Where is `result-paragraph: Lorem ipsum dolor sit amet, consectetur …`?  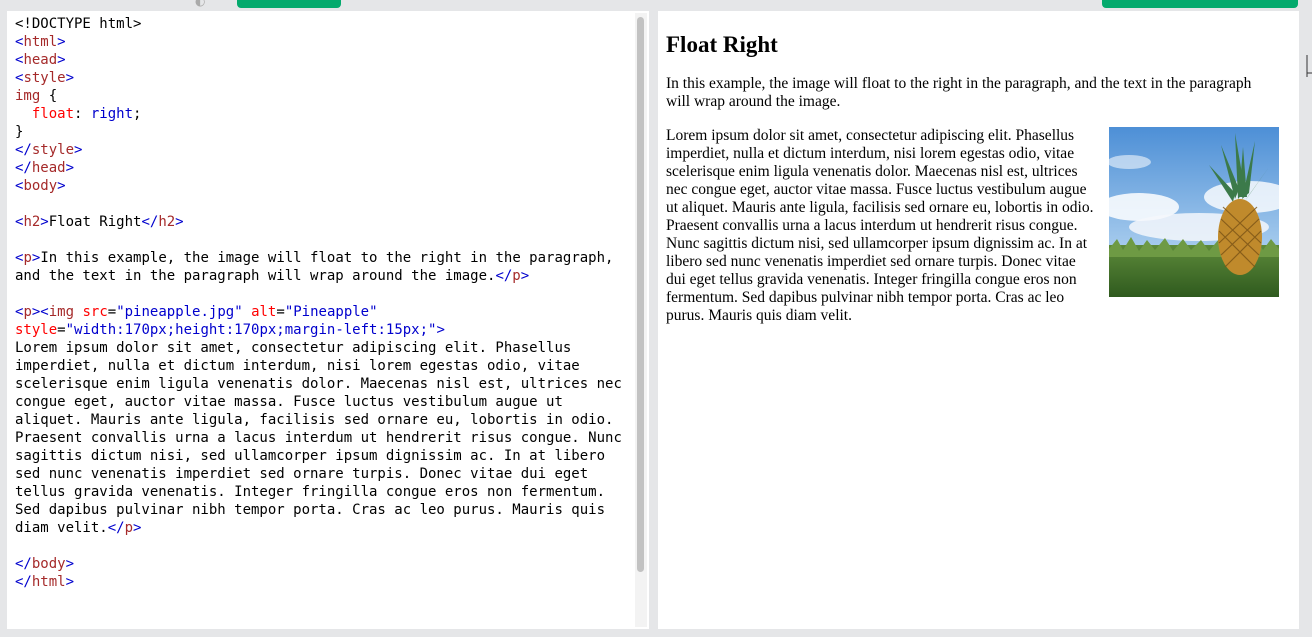 result-paragraph: Lorem ipsum dolor sit amet, consectetur … is located at coordinates (972, 226).